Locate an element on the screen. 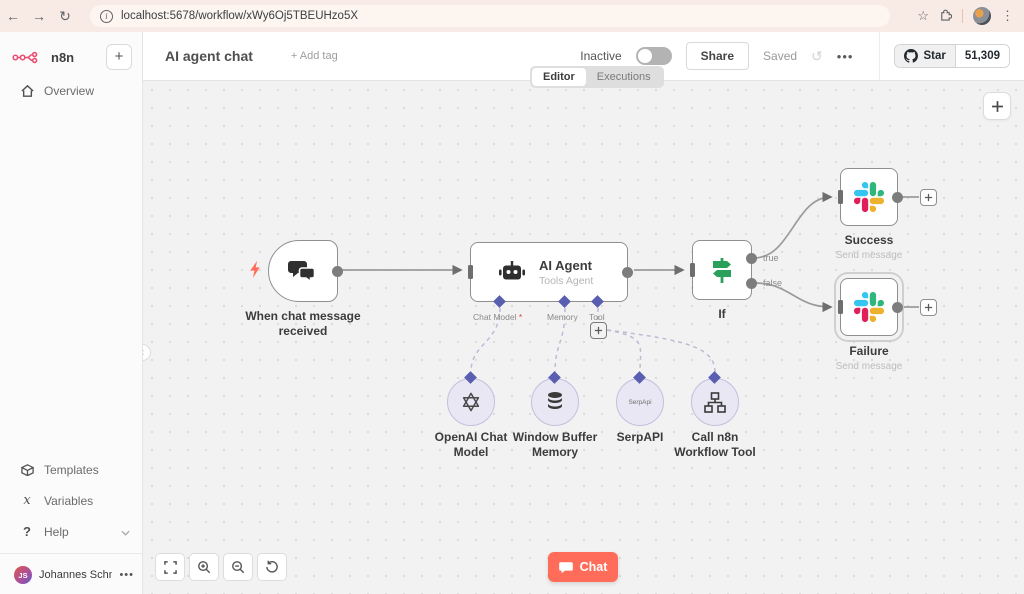 This screenshot has width=1024, height=594. signpost-icon is located at coordinates (722, 270).